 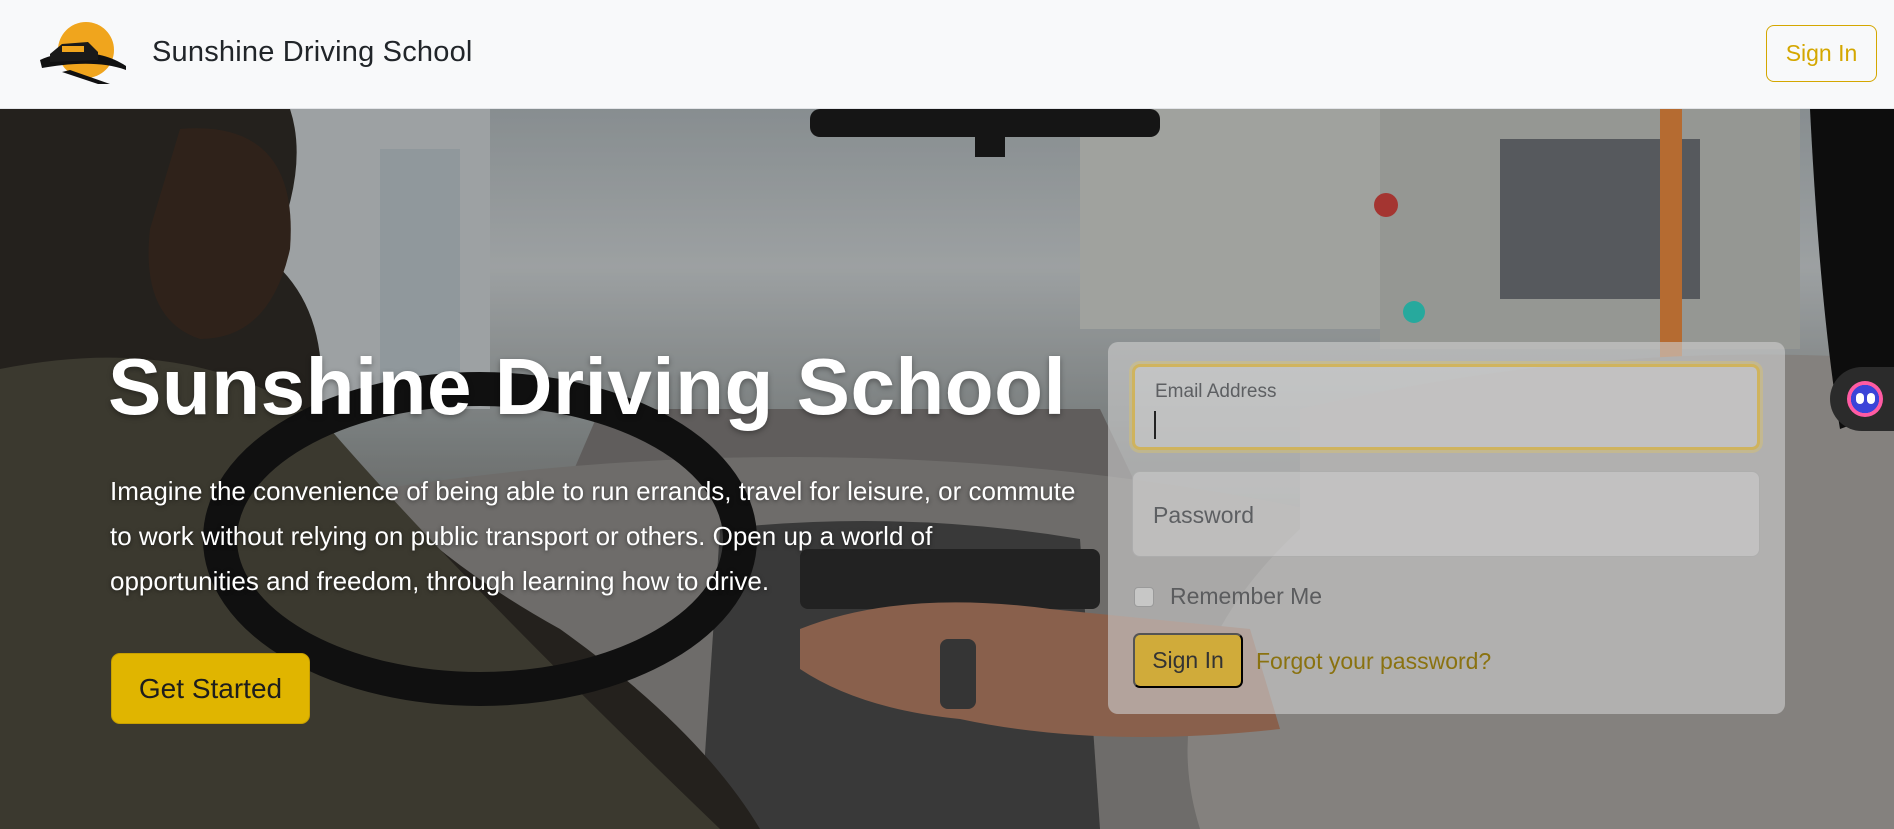 I want to click on hero-title: Sunshine Driving School, so click(x=587, y=386).